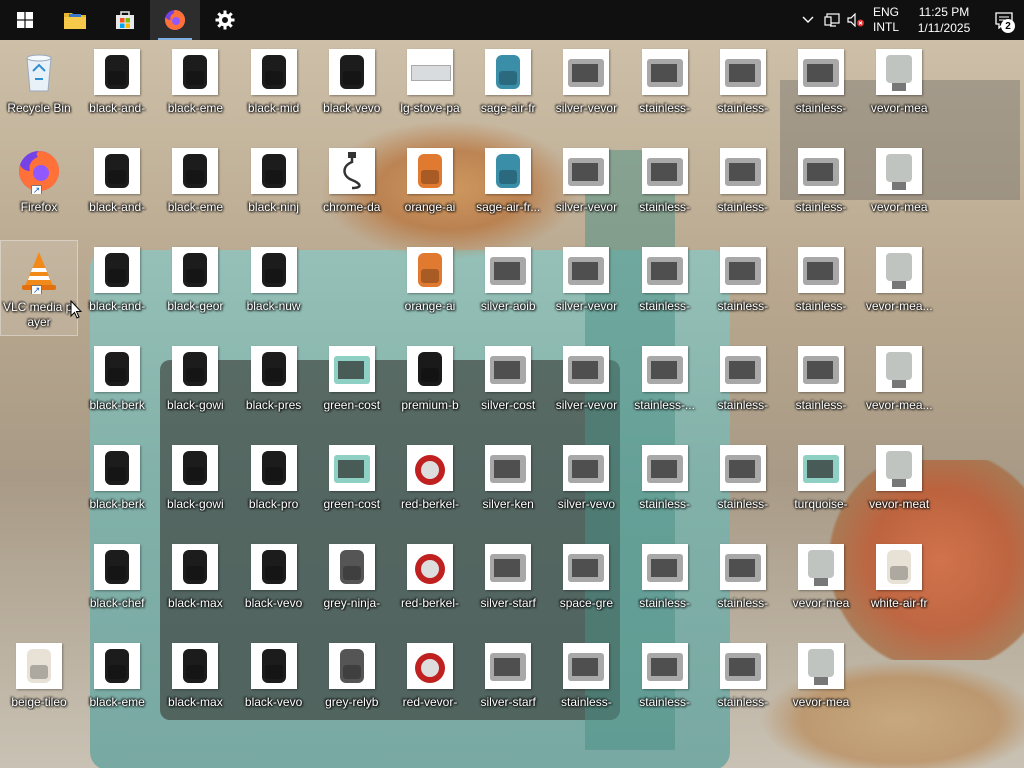  I want to click on desktop-icon-silver-ken: silver-ken, so click(508, 486).